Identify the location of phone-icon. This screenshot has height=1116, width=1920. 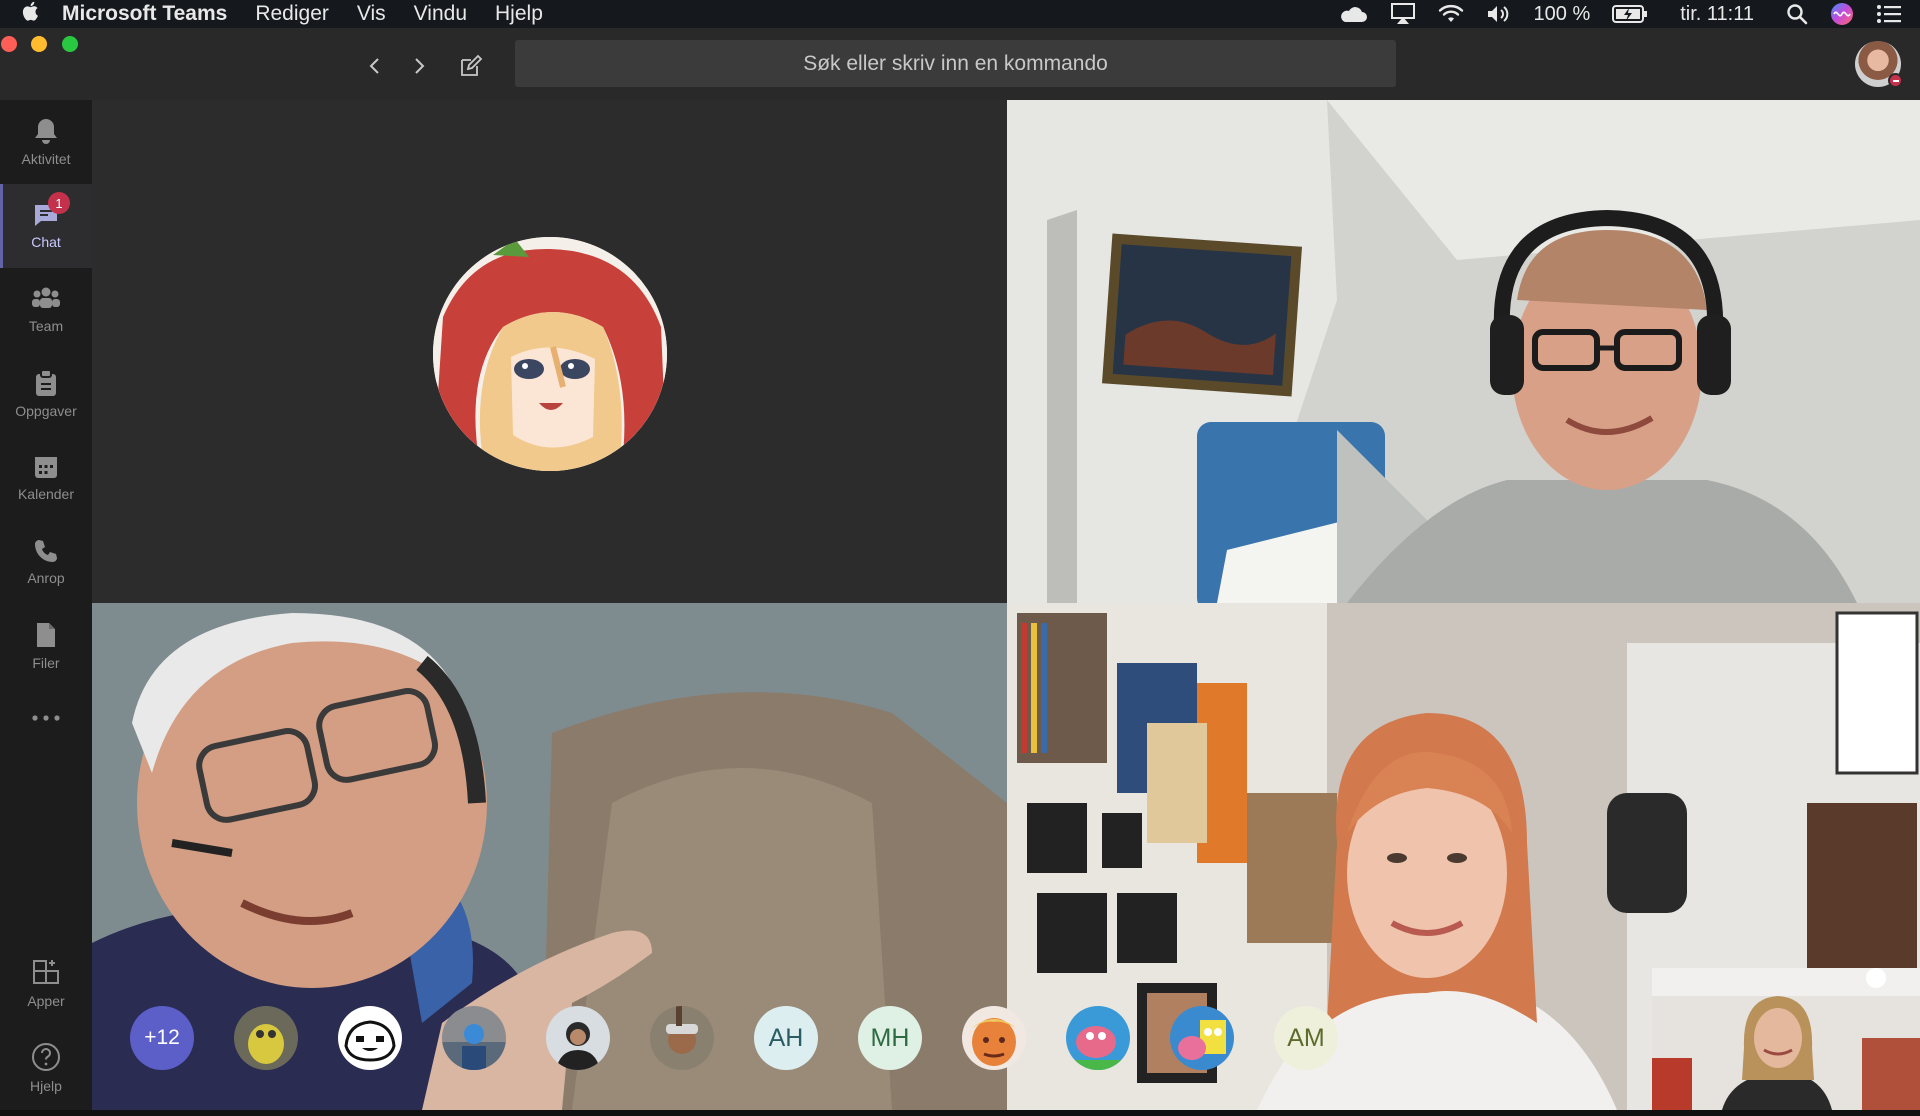
(46, 551).